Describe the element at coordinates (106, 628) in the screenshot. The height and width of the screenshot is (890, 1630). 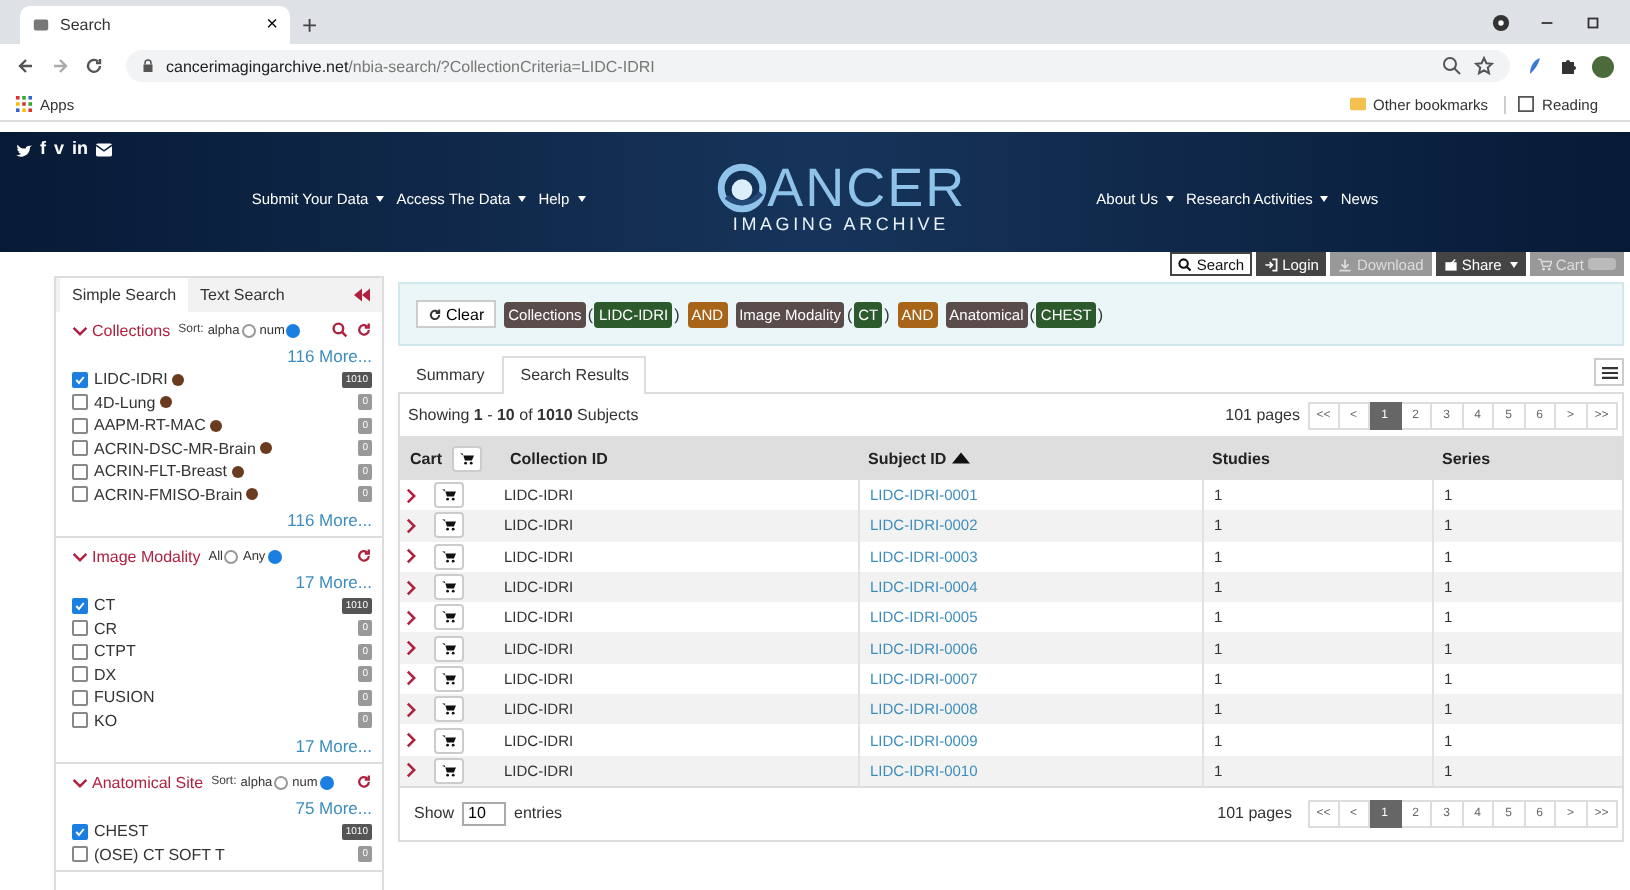
I see `facet-label: CR` at that location.